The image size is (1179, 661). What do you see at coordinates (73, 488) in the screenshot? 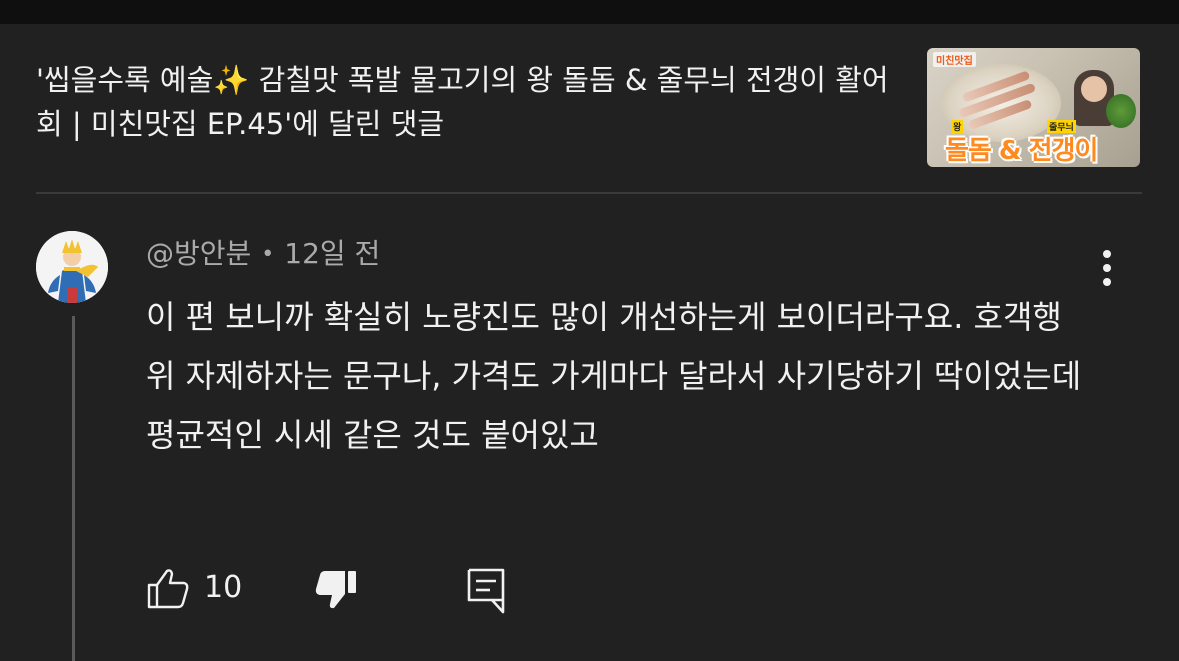
I see `thread-line` at bounding box center [73, 488].